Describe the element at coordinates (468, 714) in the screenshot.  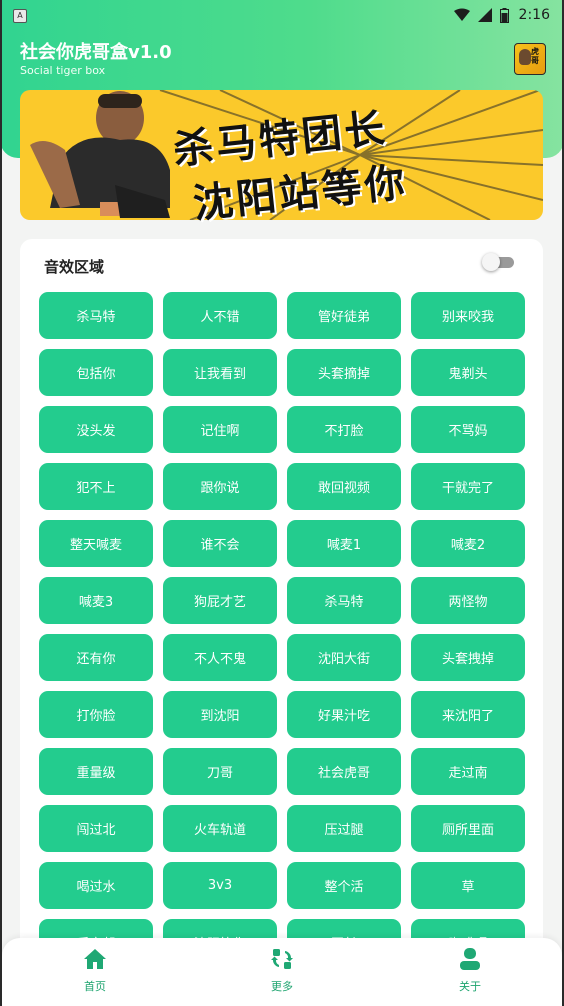
I see `sound-button: 来沈阳了` at that location.